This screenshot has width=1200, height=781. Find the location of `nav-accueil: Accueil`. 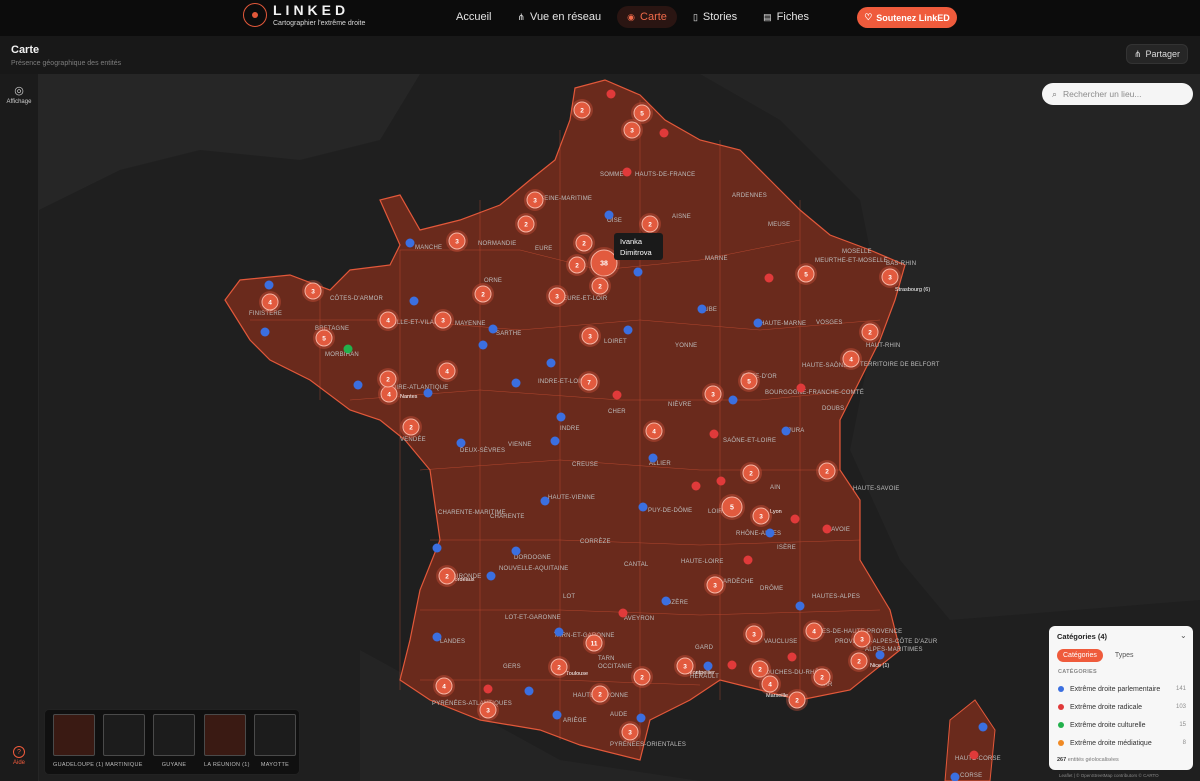

nav-accueil: Accueil is located at coordinates (473, 17).